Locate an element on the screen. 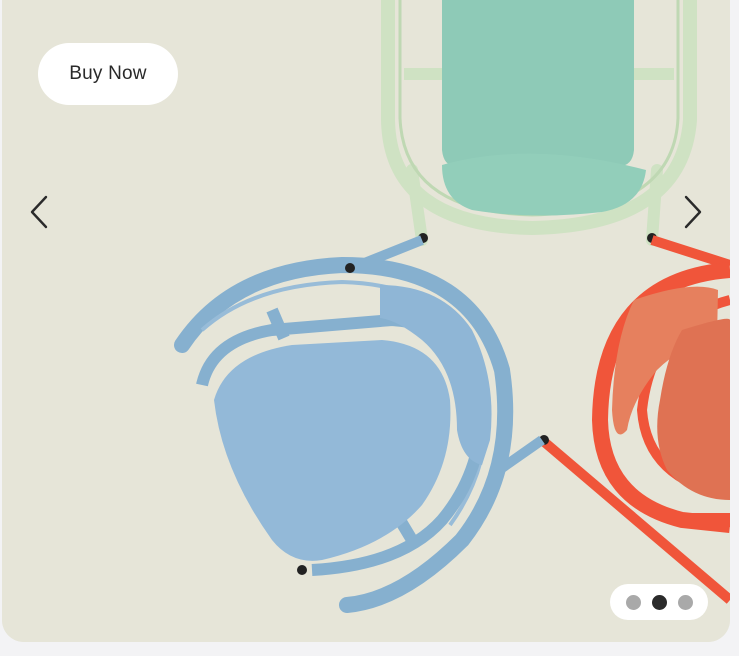  carousel-next-button is located at coordinates (692, 212).